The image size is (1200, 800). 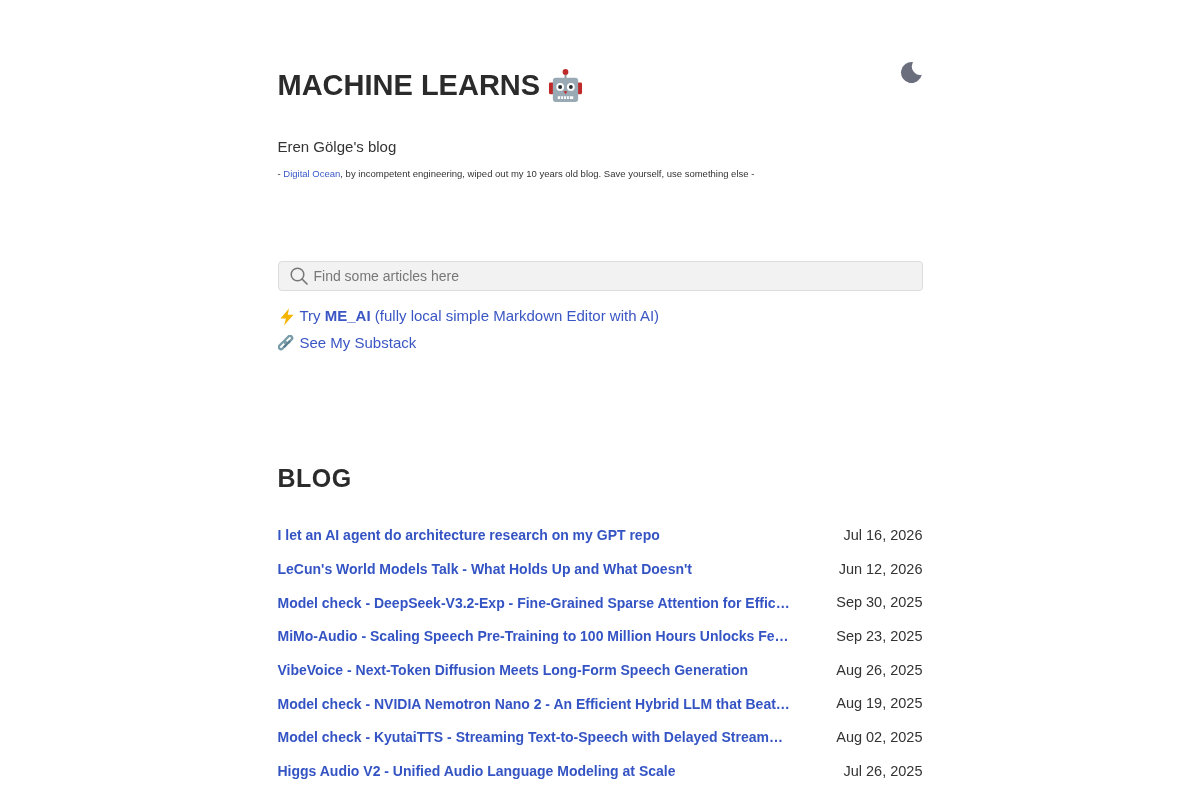 What do you see at coordinates (358, 343) in the screenshot?
I see `promo-link: See My Substack` at bounding box center [358, 343].